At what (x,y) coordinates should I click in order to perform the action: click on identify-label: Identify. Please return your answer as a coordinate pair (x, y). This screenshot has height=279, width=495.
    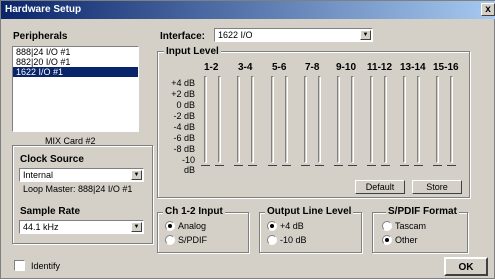
    Looking at the image, I should click on (46, 266).